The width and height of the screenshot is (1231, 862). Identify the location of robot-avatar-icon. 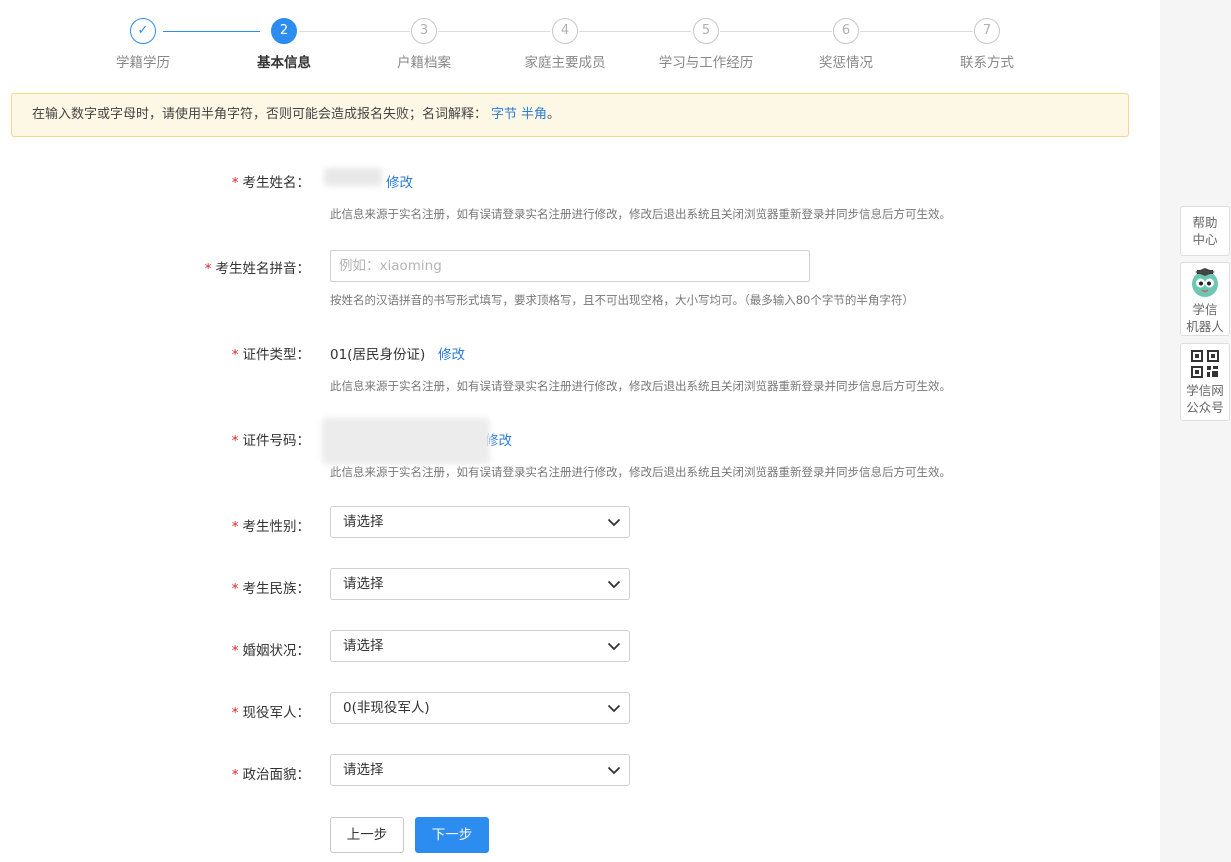
(1205, 282).